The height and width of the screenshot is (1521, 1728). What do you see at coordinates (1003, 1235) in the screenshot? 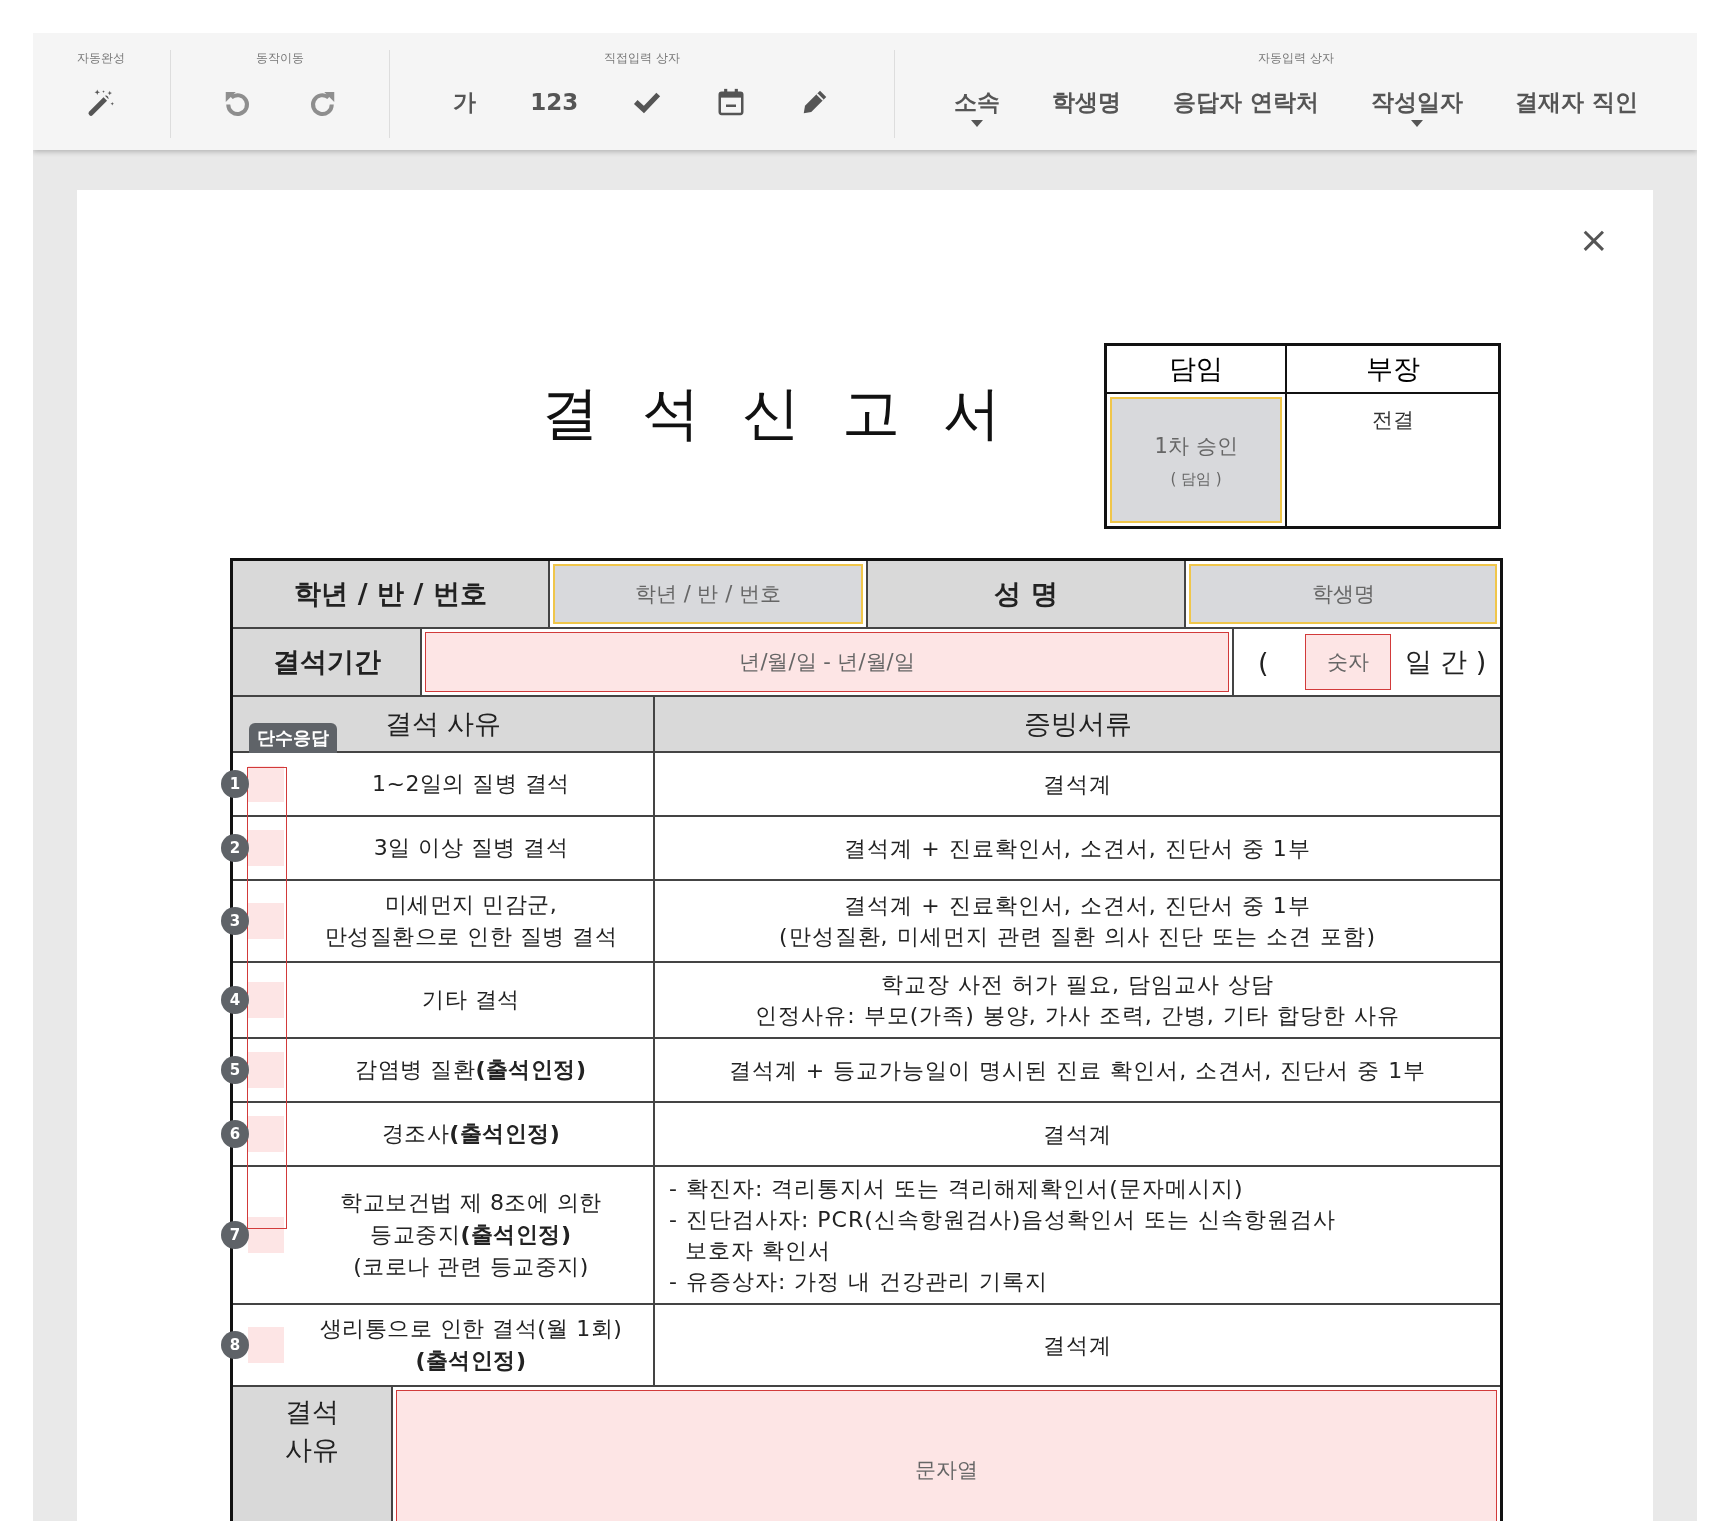
I see `table-cell-text: - 확진자: 격리통지서 또는 격리해제확인서(문자메시지) - 진단검사자: PCR(신속항원검사)음성확인서 또는 신속항원검사 보호자 확인서 - 유증상자: 가정 내 건강관리 기록지` at bounding box center [1003, 1235].